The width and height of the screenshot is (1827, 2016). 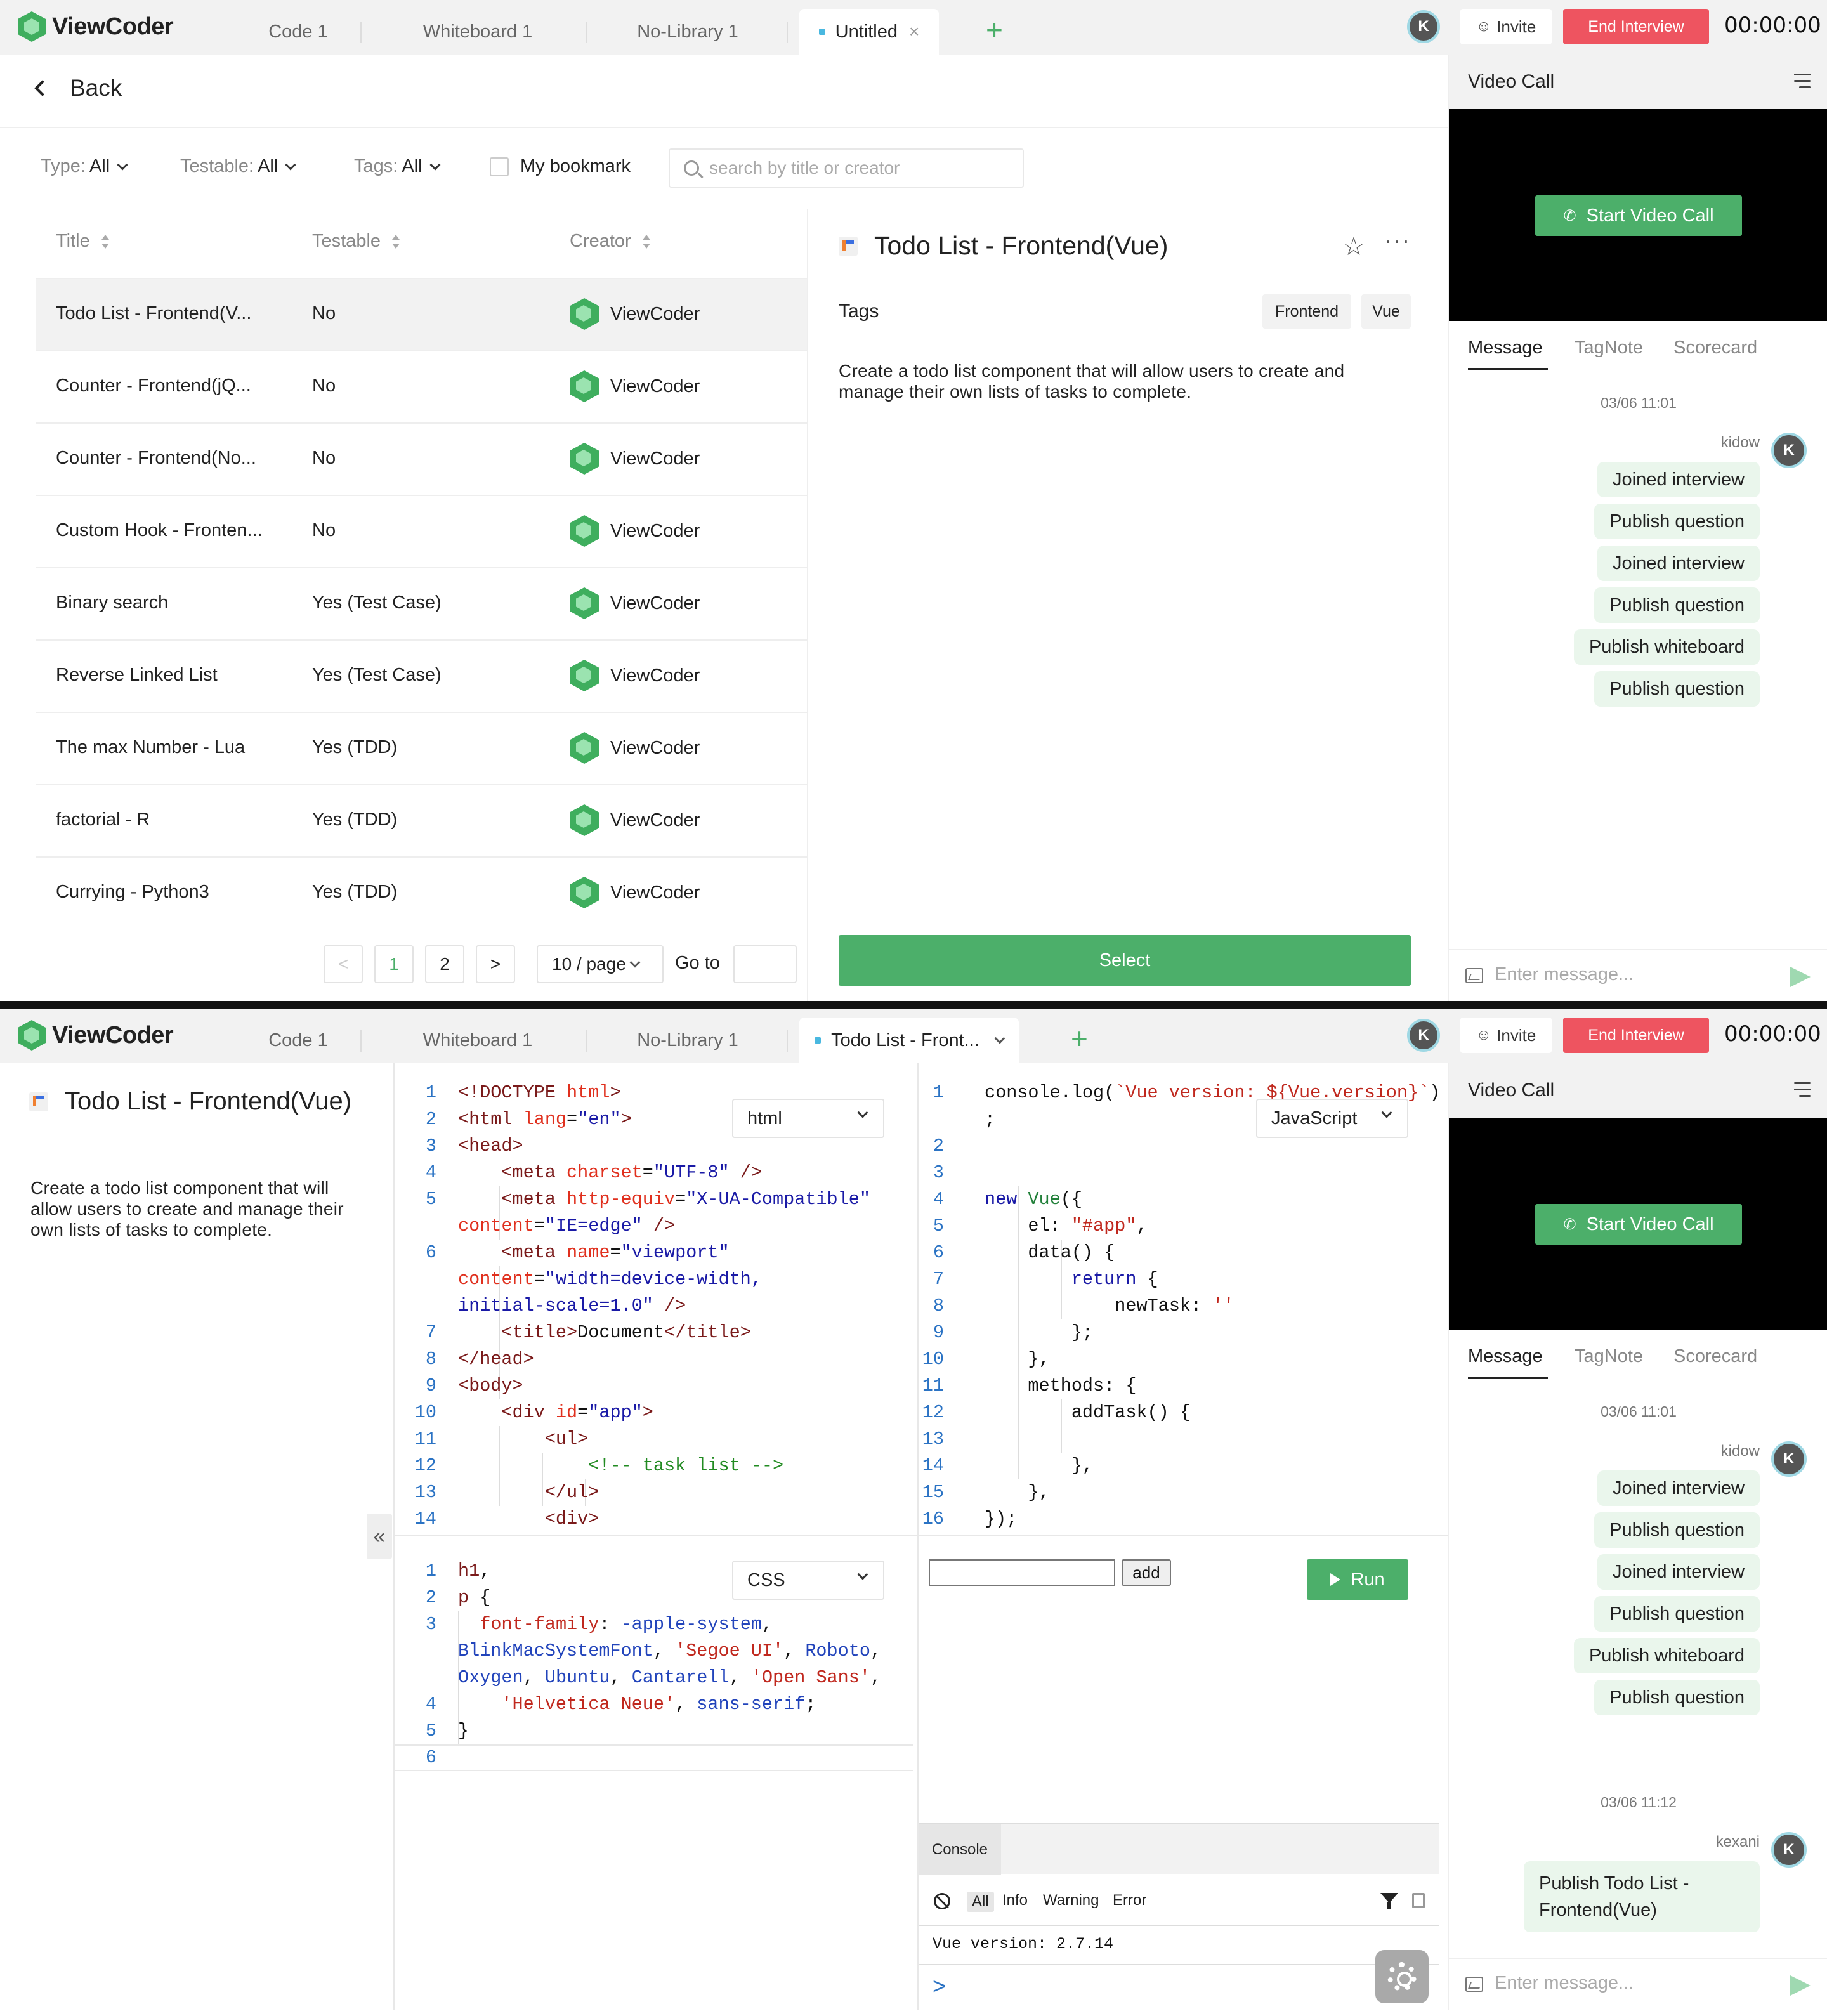 What do you see at coordinates (422, 244) in the screenshot?
I see `table-header: Title Testable Creator` at bounding box center [422, 244].